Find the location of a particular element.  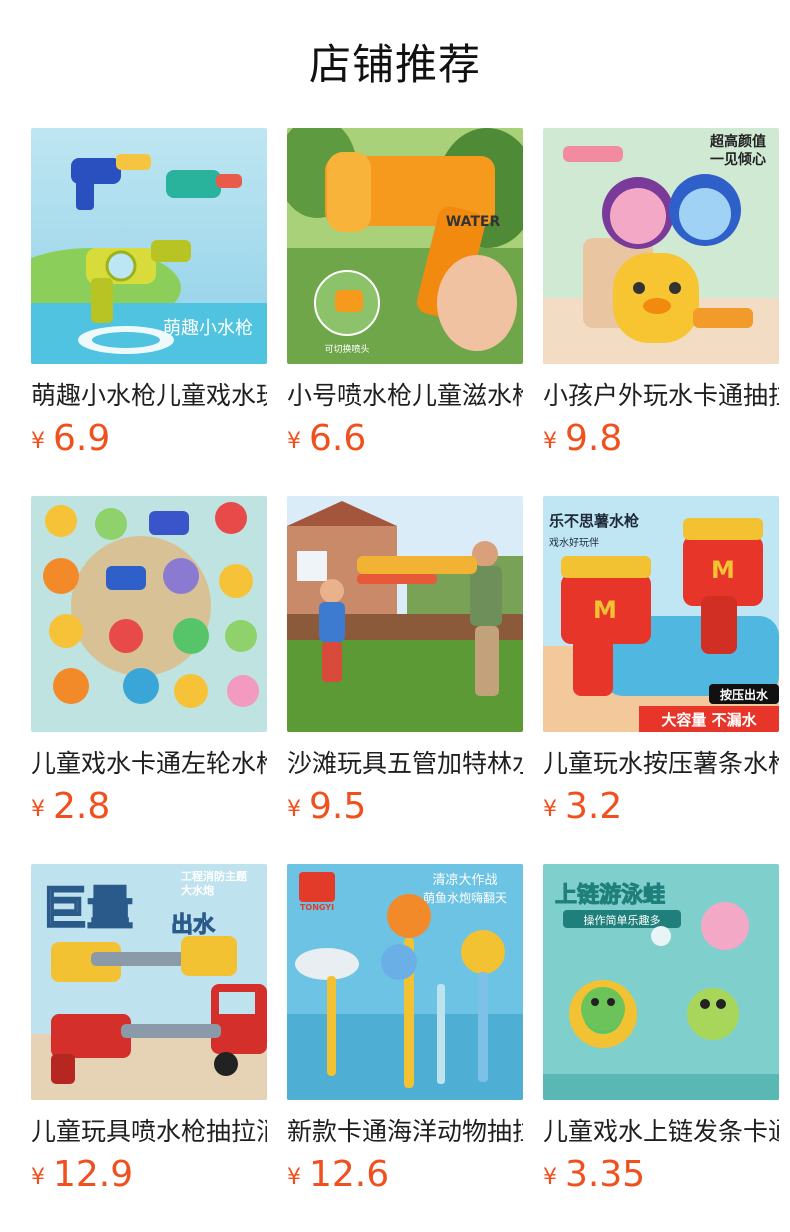

slogan-line-2: 萌鱼水炮嗨翻天 is located at coordinates (465, 898).